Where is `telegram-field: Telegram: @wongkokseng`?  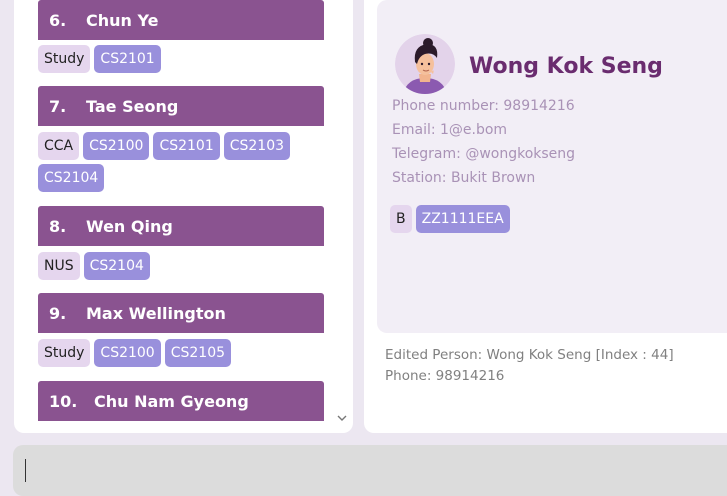 telegram-field: Telegram: @wongkokseng is located at coordinates (484, 154).